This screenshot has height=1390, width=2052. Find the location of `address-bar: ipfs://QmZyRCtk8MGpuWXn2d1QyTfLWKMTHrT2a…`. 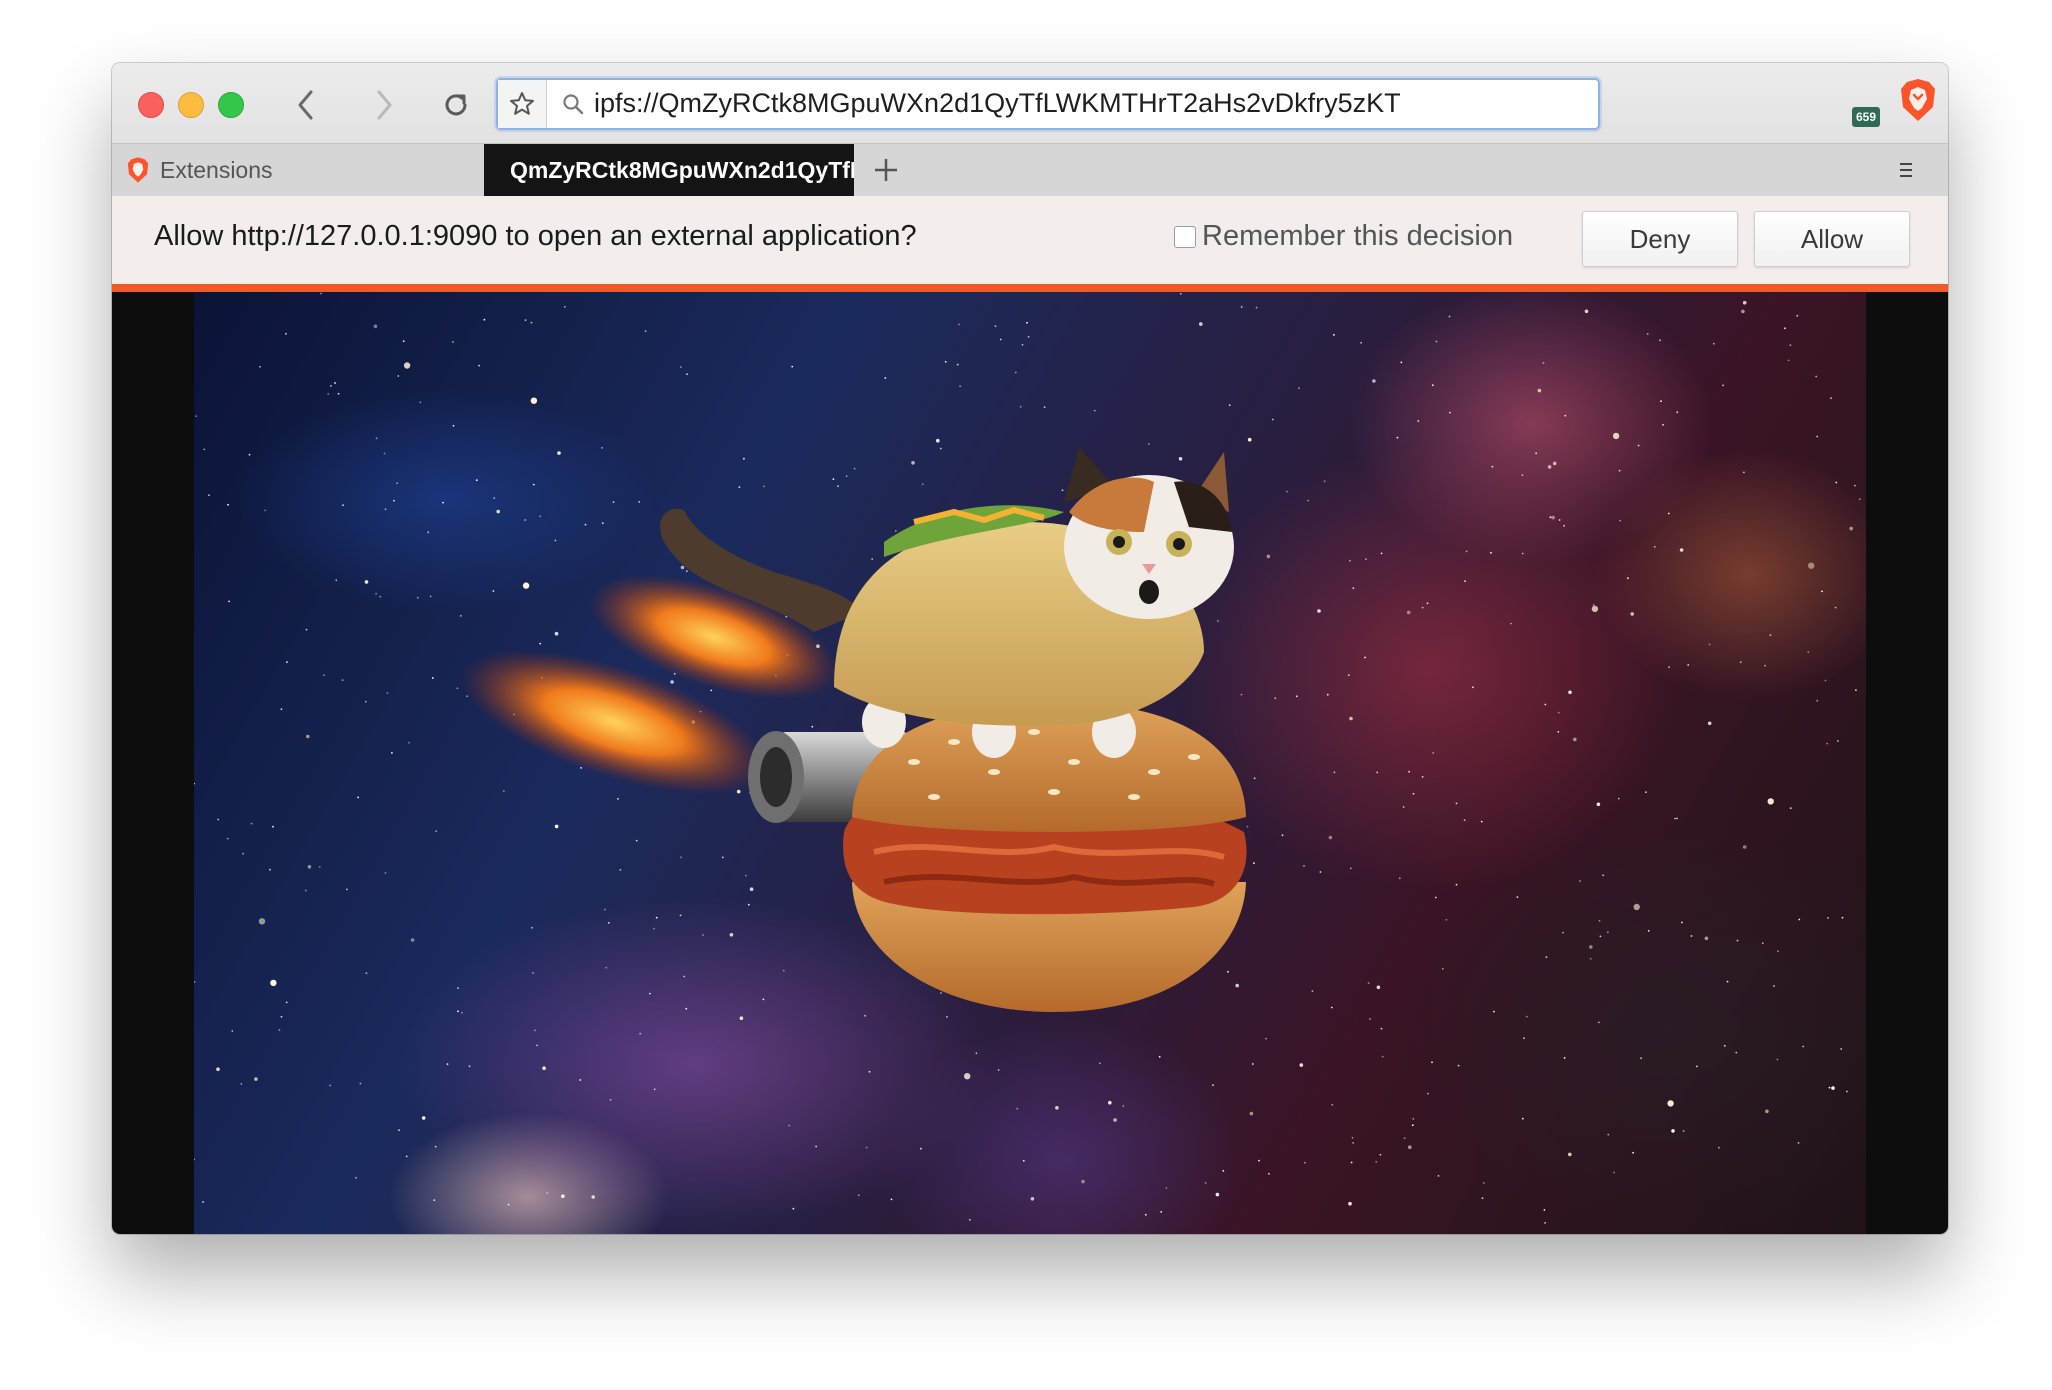

address-bar: ipfs://QmZyRCtk8MGpuWXn2d1QyTfLWKMTHrT2a… is located at coordinates (1048, 104).